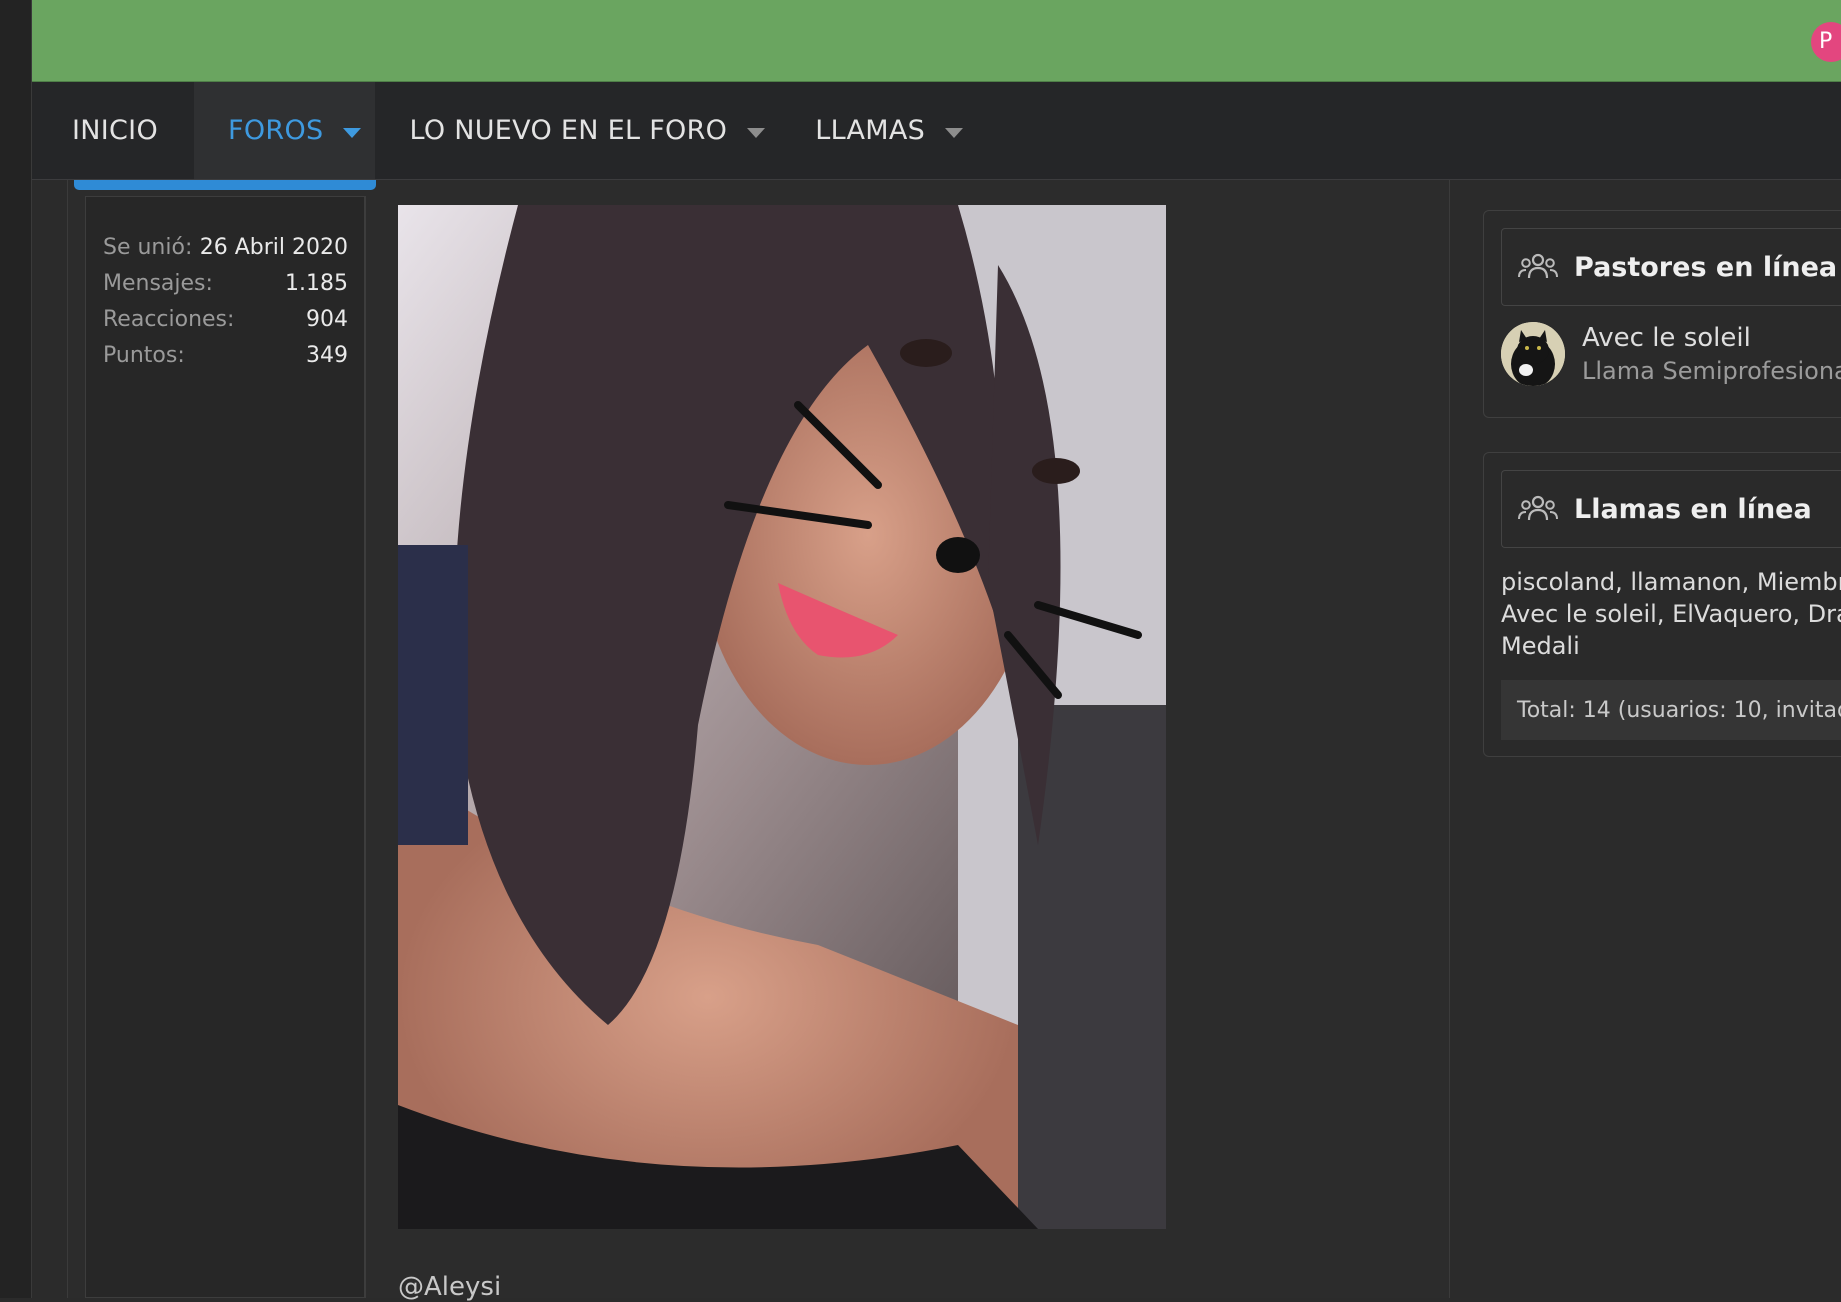  I want to click on tab-inicio: INICIO, so click(113, 130).